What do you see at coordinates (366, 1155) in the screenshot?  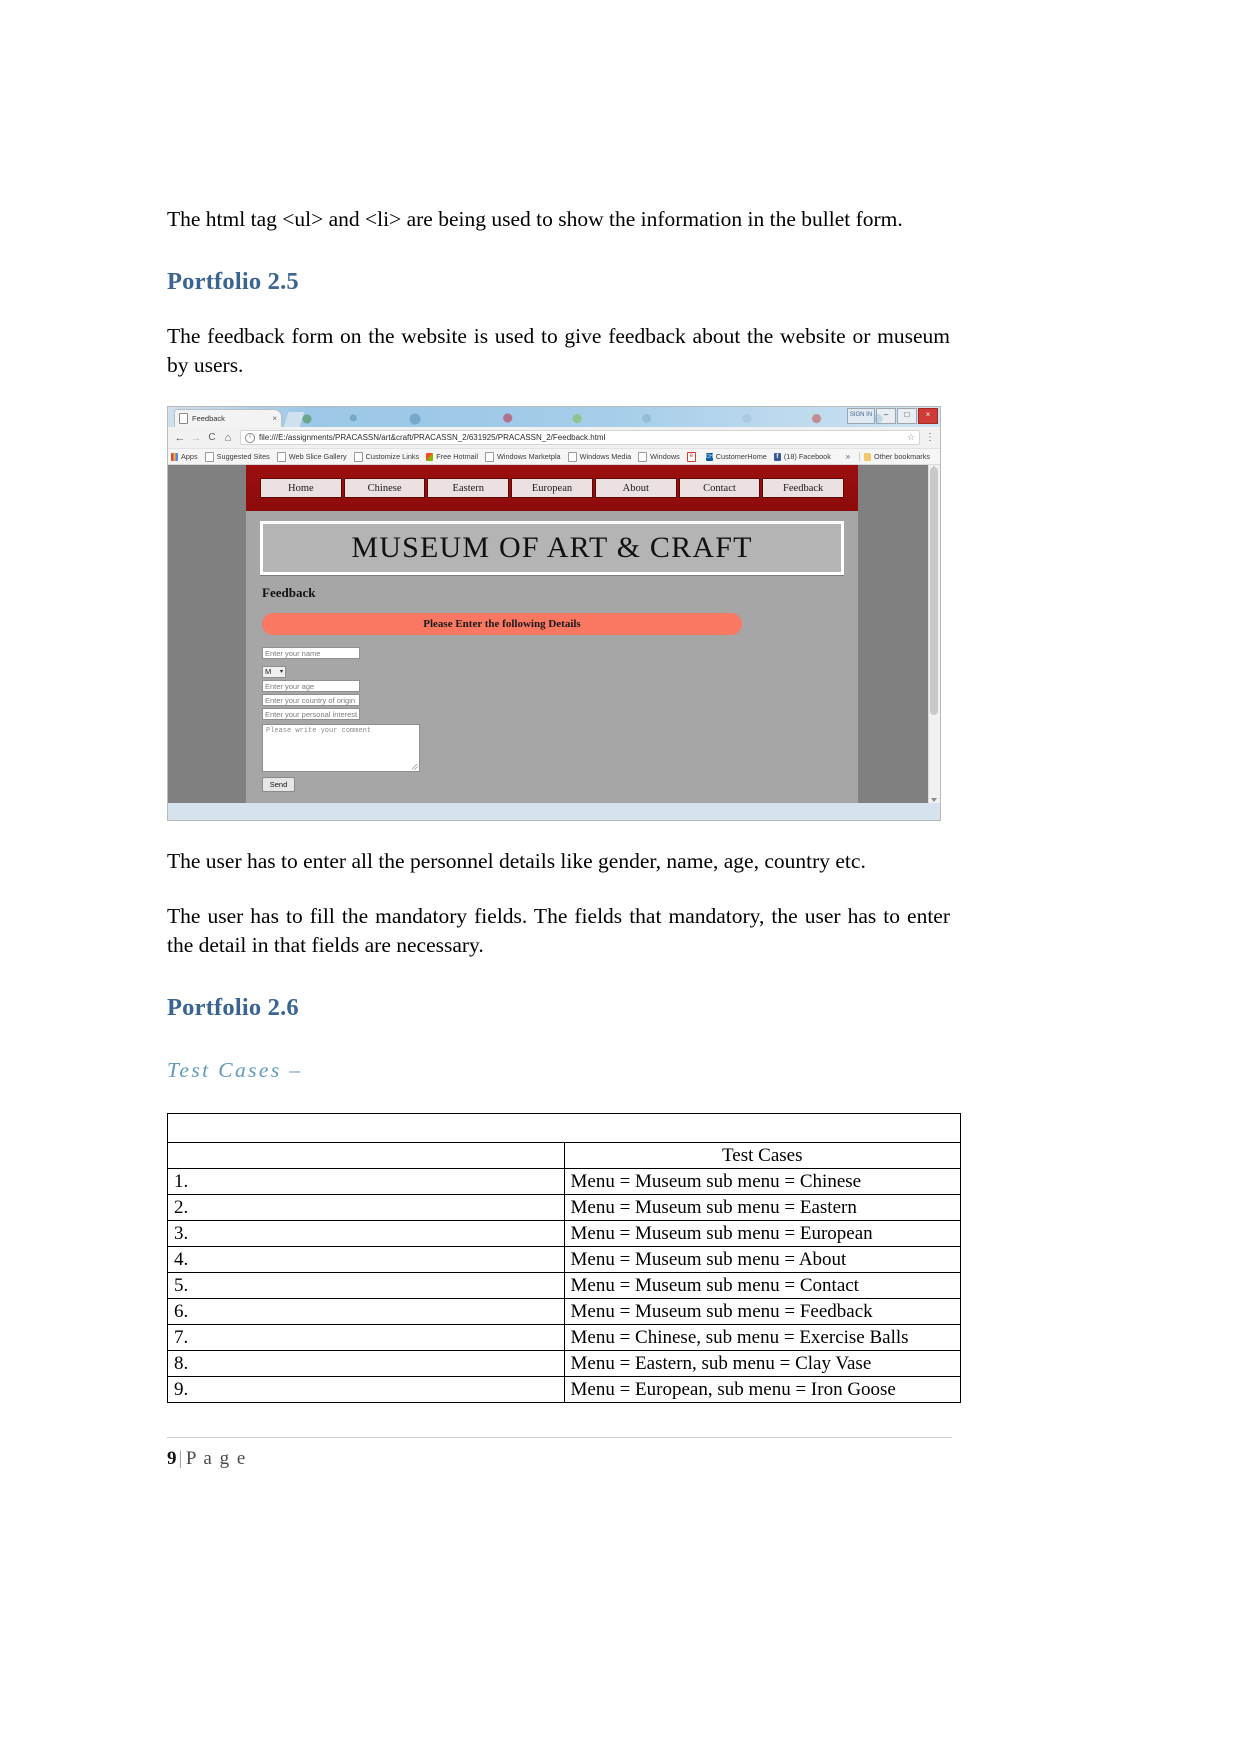 I see `table-cell-num-blank` at bounding box center [366, 1155].